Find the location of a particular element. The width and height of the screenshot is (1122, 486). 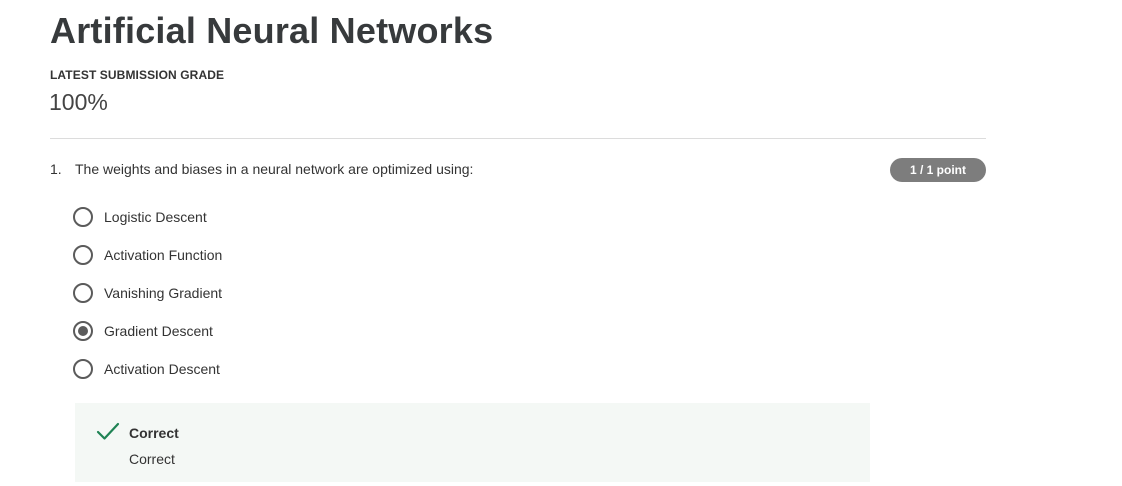

radio-button-selected is located at coordinates (83, 331).